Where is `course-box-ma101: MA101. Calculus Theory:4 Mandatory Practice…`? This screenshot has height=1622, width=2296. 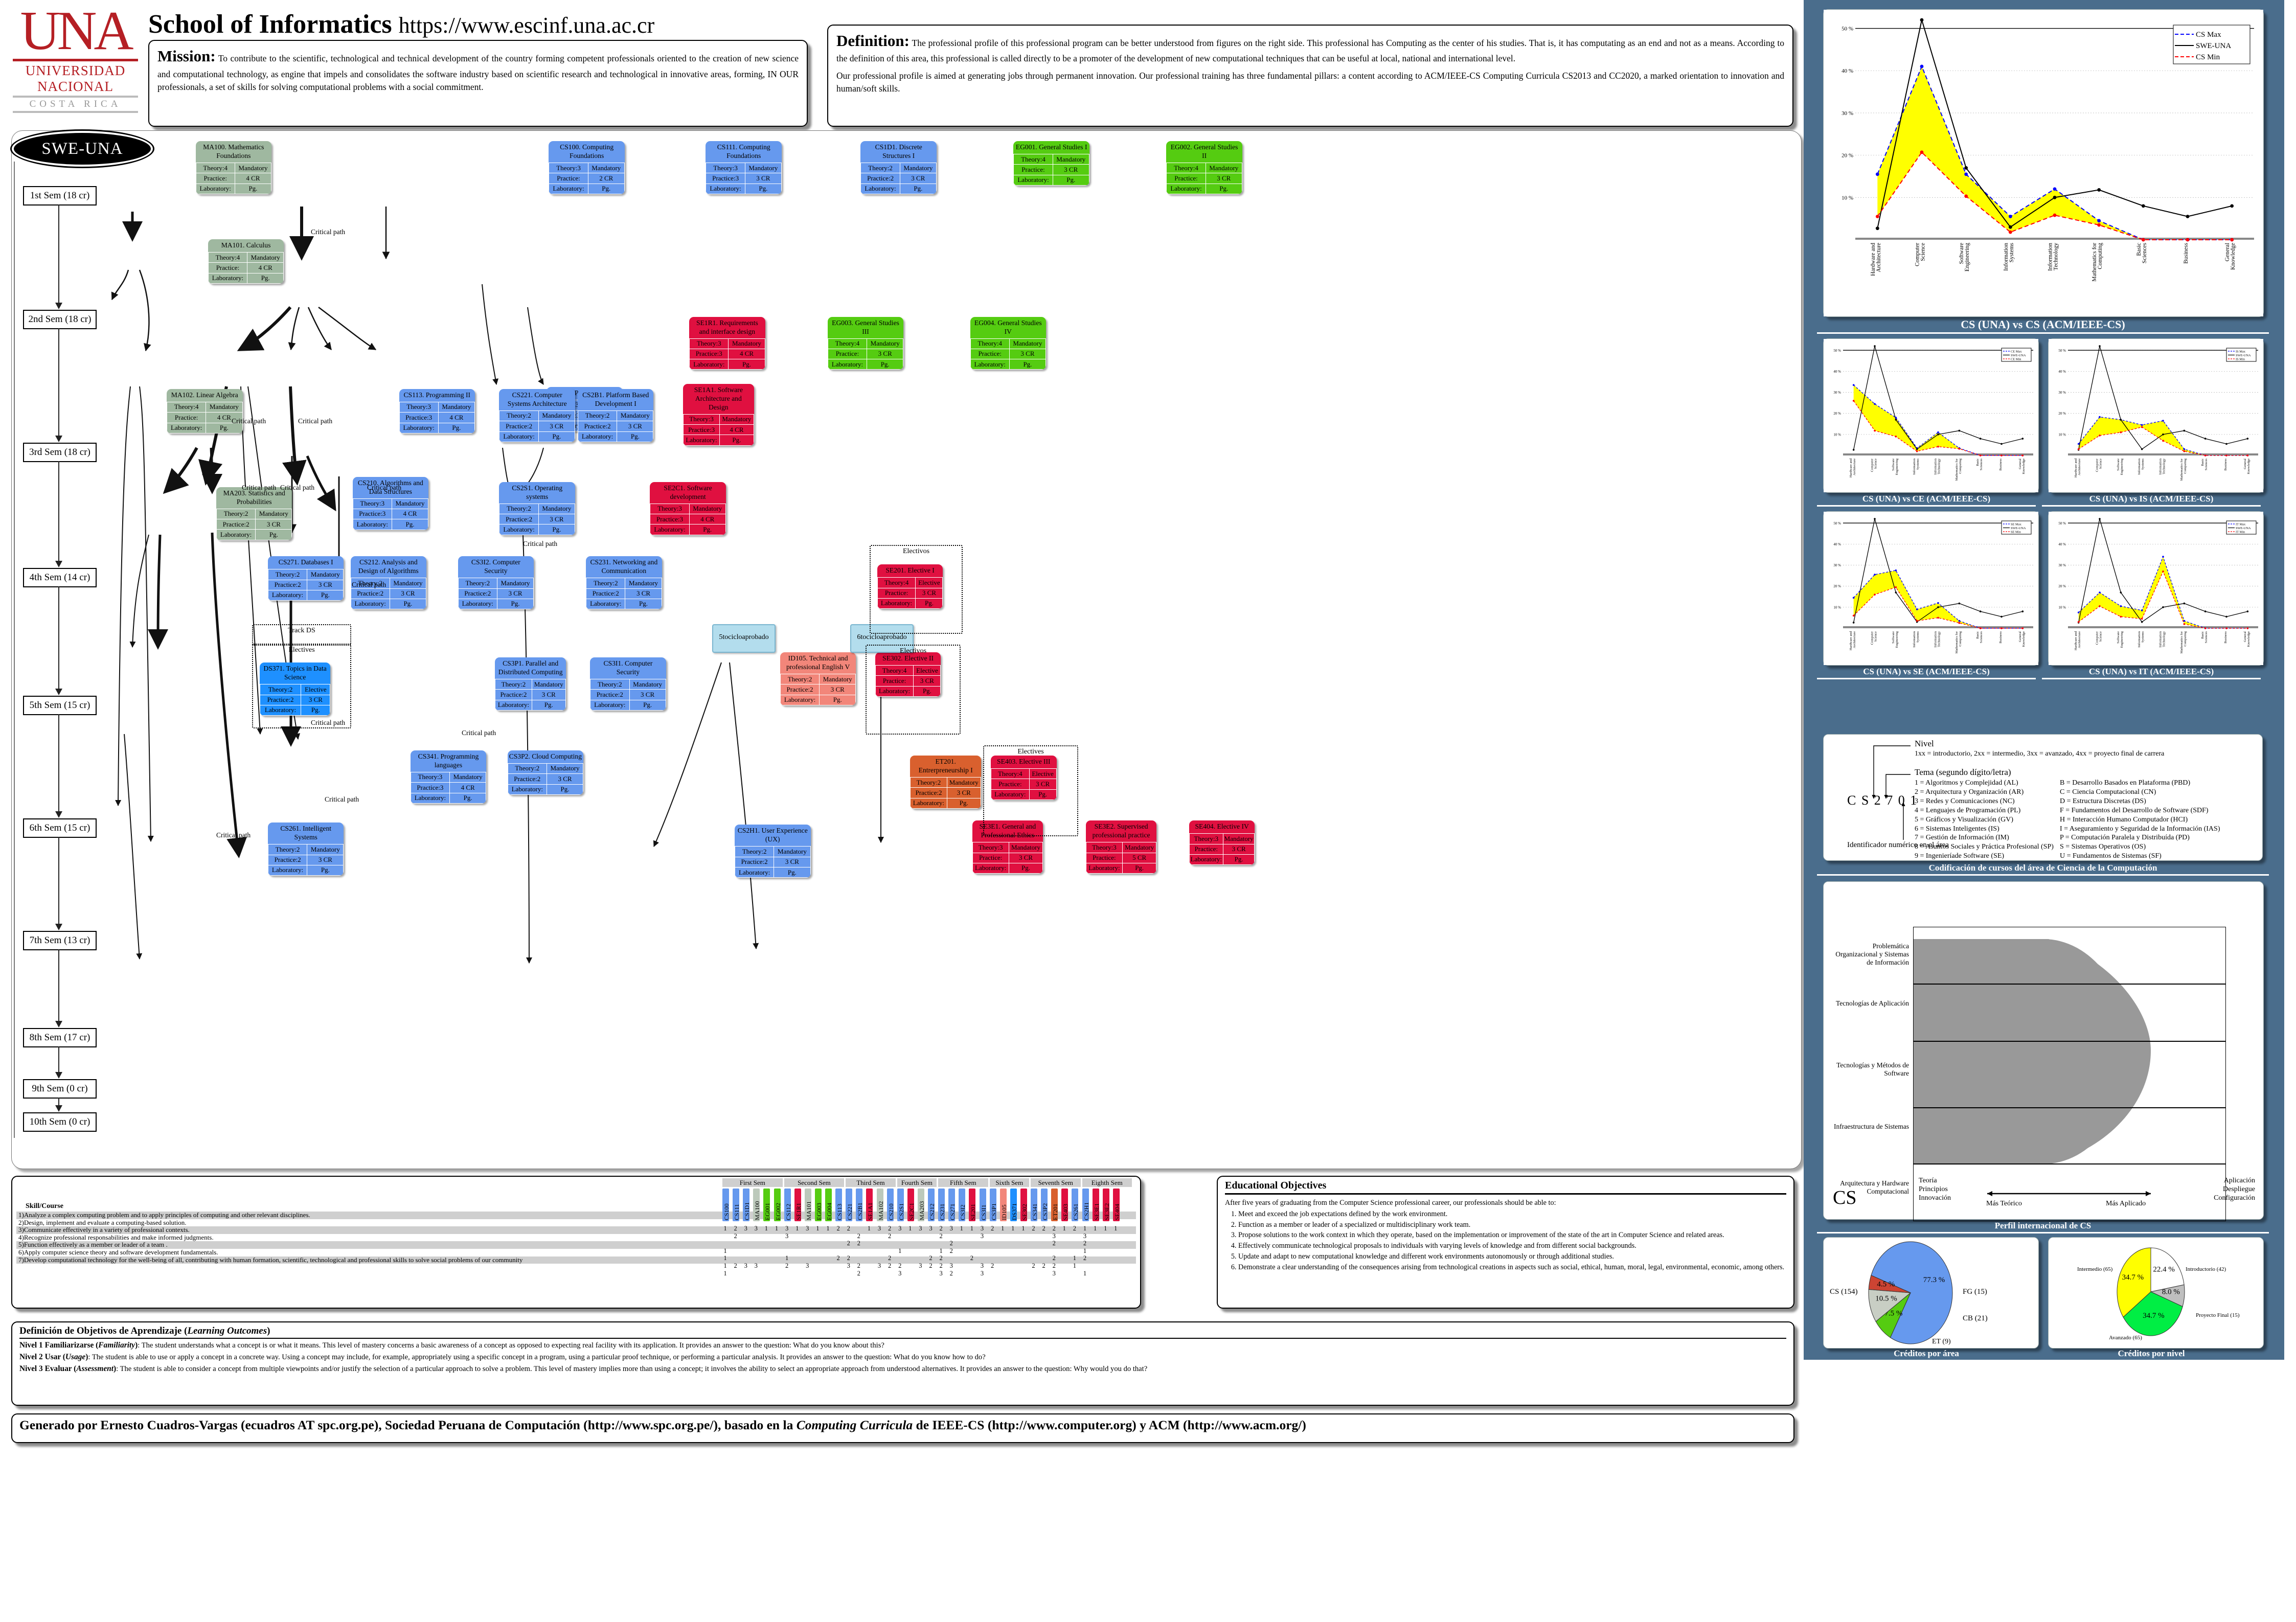
course-box-ma101: MA101. Calculus Theory:4 Mandatory Practice… is located at coordinates (246, 261).